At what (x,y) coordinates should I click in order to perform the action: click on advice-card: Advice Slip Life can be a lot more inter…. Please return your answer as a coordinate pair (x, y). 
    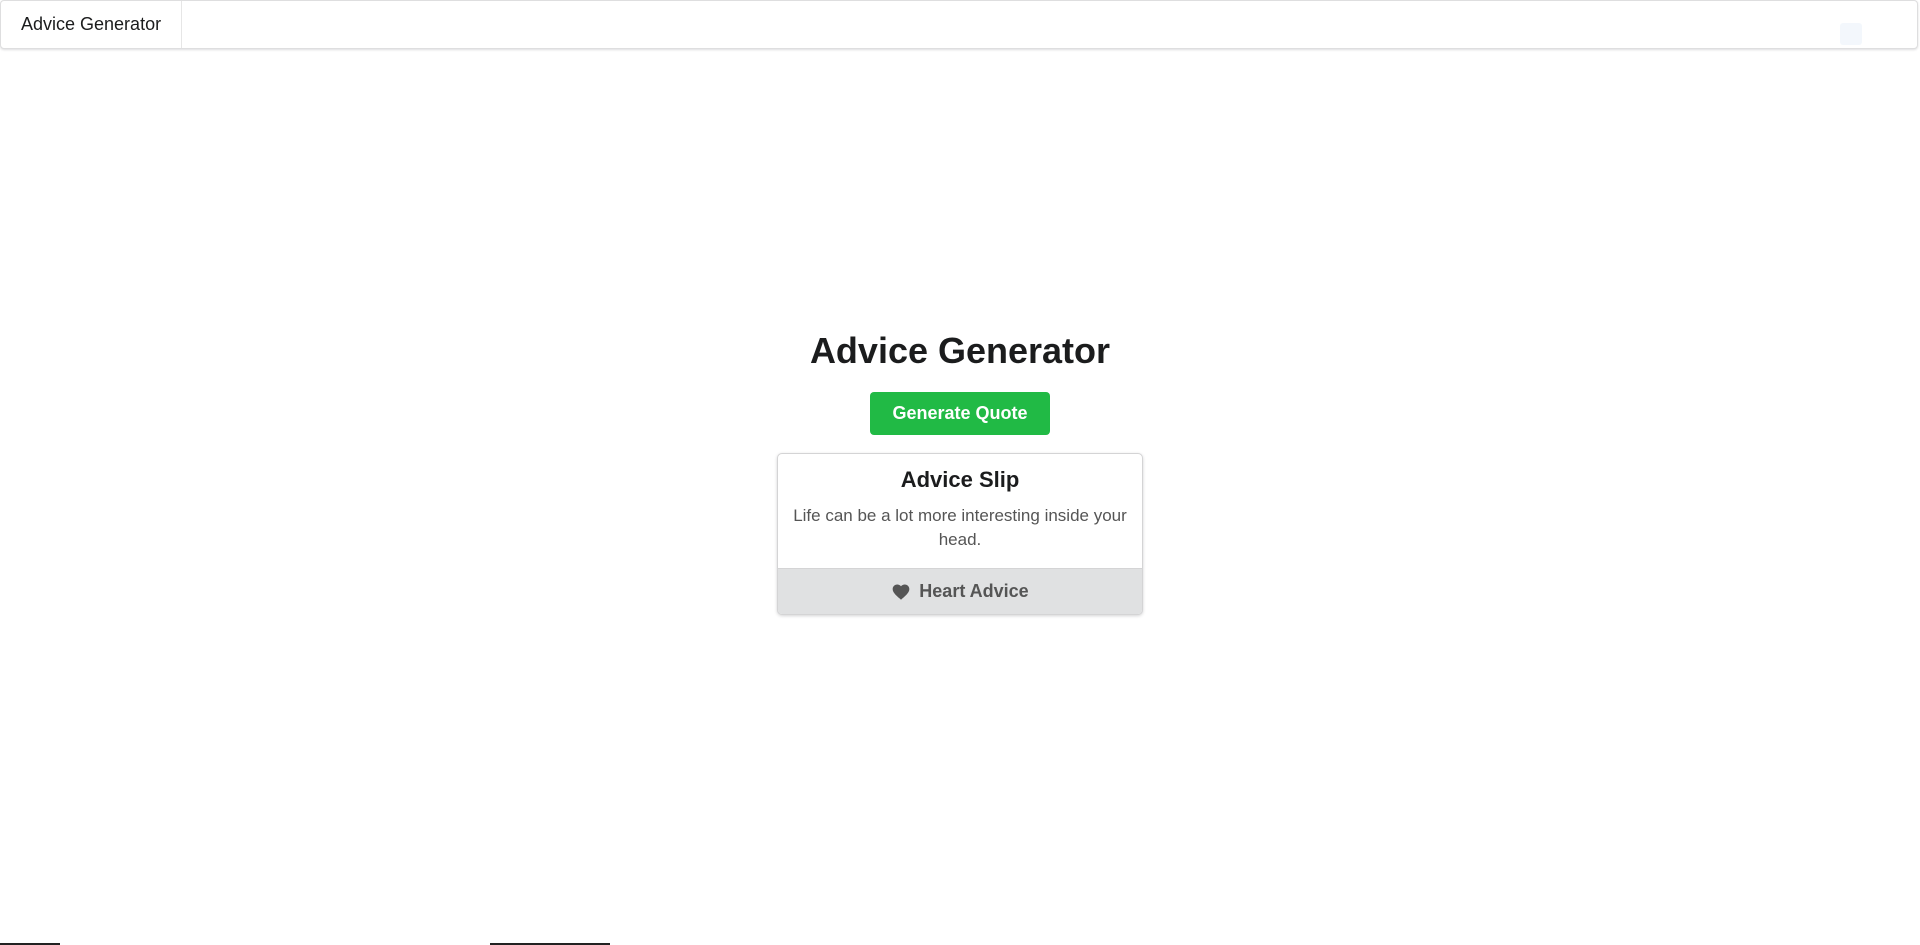
    Looking at the image, I should click on (960, 534).